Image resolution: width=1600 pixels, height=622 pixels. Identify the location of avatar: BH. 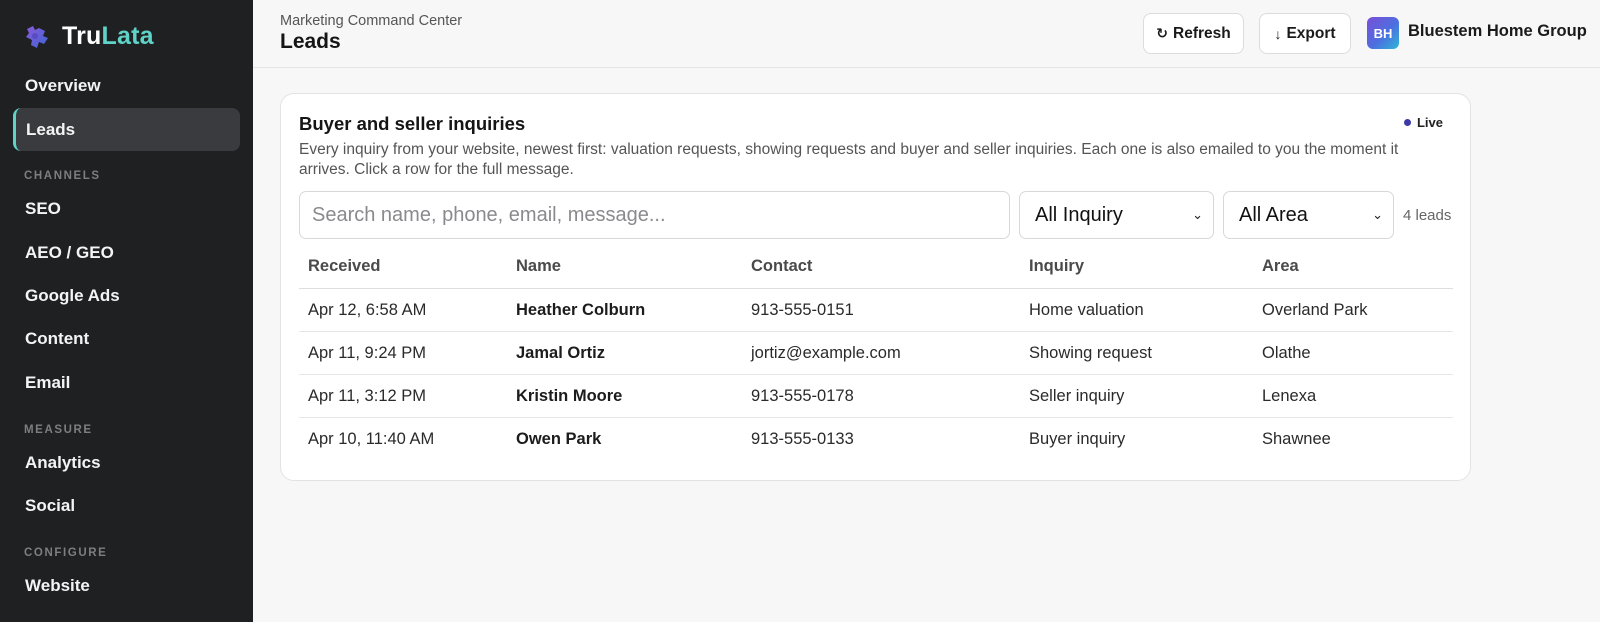
(1383, 33).